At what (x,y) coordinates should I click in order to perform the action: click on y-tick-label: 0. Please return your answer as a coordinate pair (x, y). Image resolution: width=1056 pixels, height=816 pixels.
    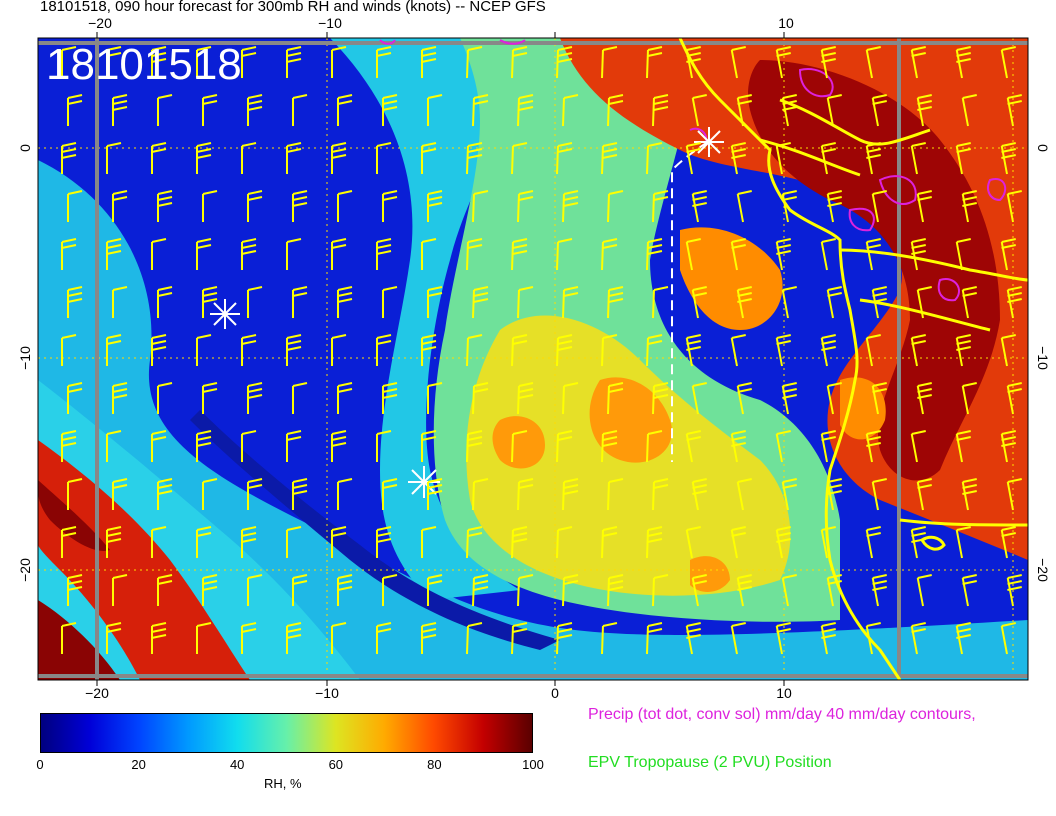
    Looking at the image, I should click on (25, 148).